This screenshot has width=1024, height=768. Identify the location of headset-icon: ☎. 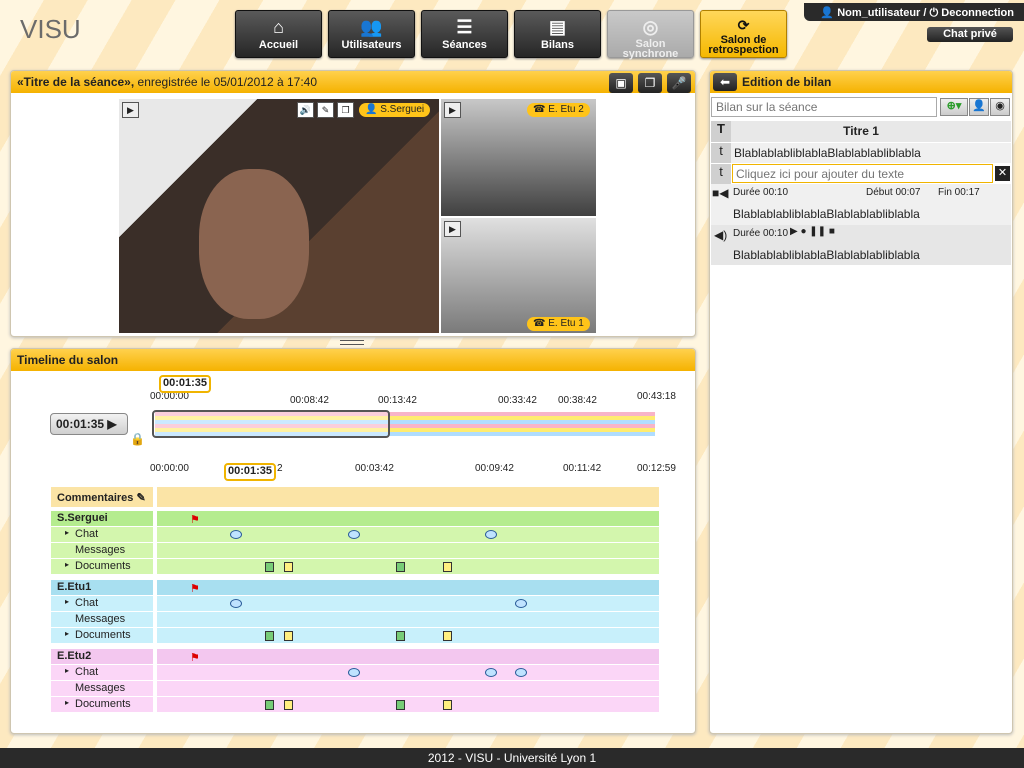
(539, 109).